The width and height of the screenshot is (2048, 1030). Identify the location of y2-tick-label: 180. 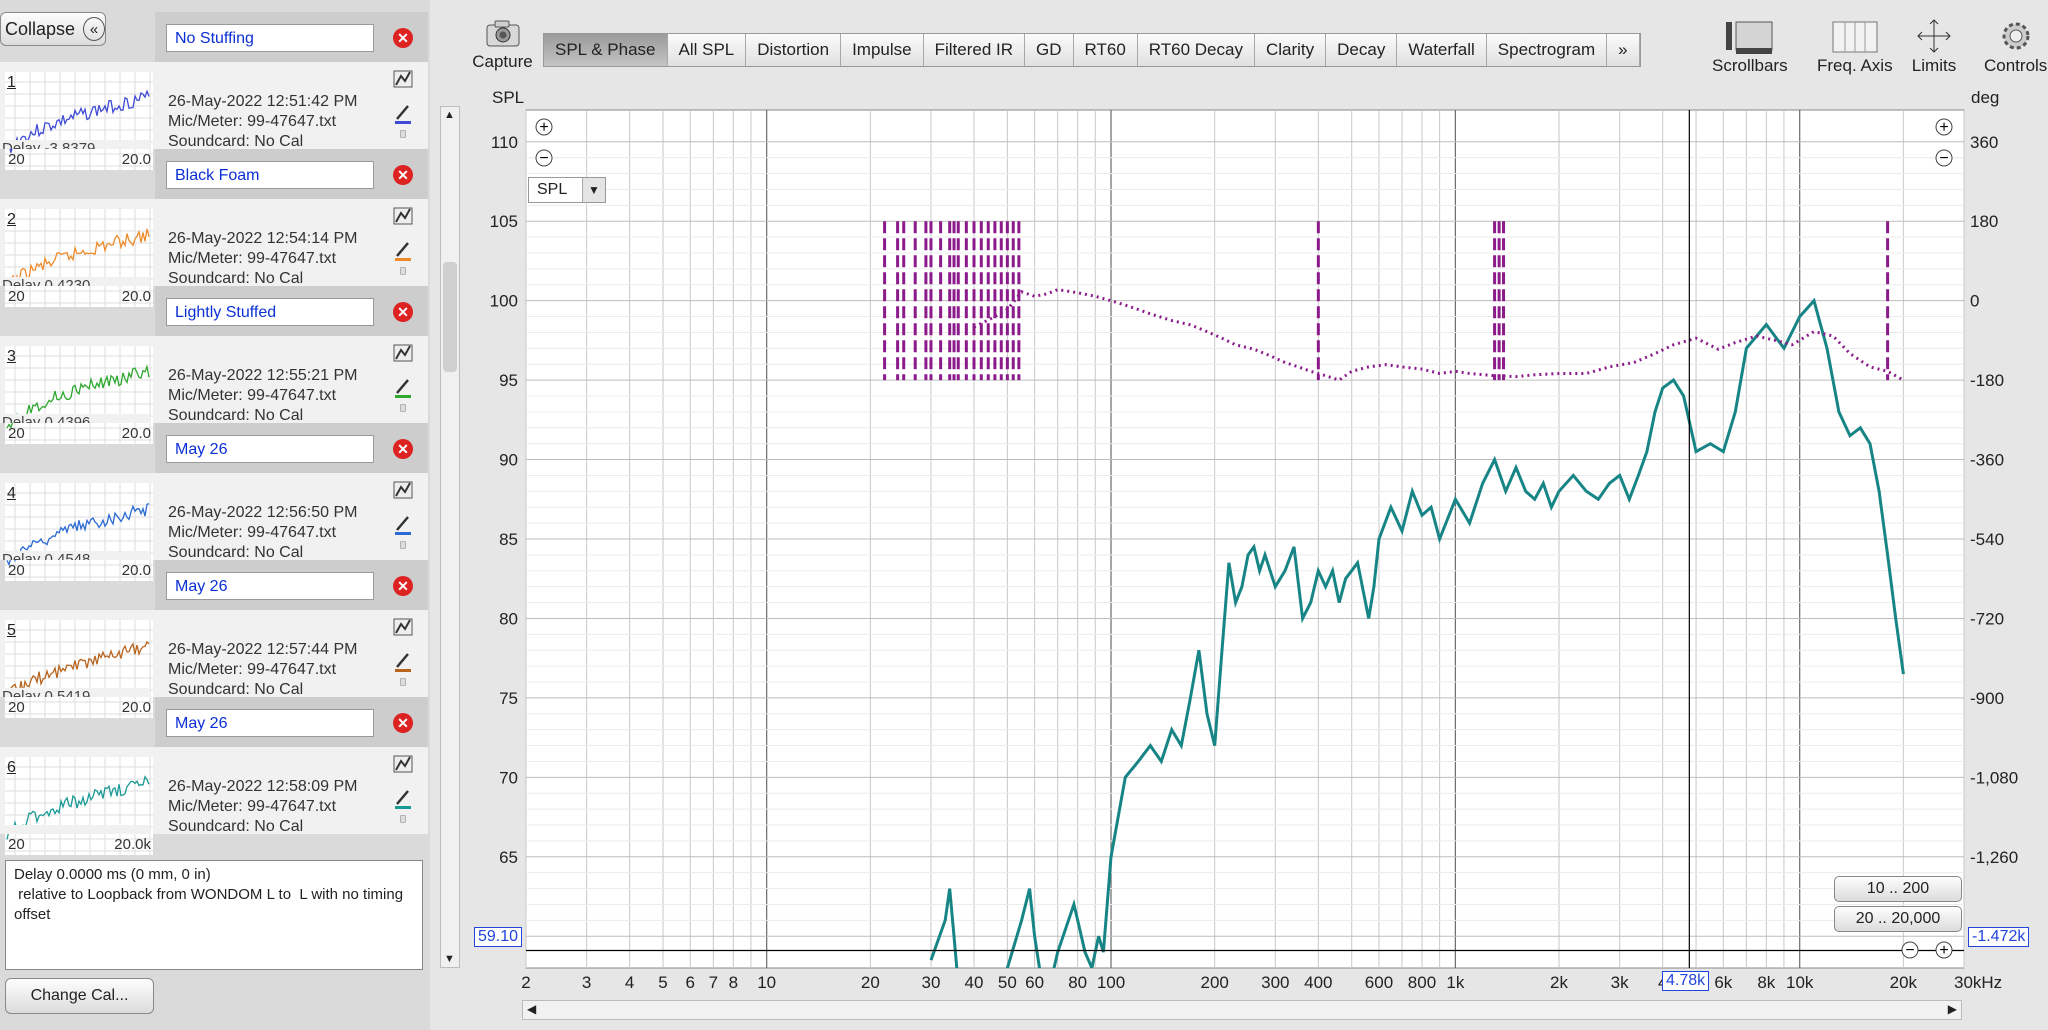
(1984, 221).